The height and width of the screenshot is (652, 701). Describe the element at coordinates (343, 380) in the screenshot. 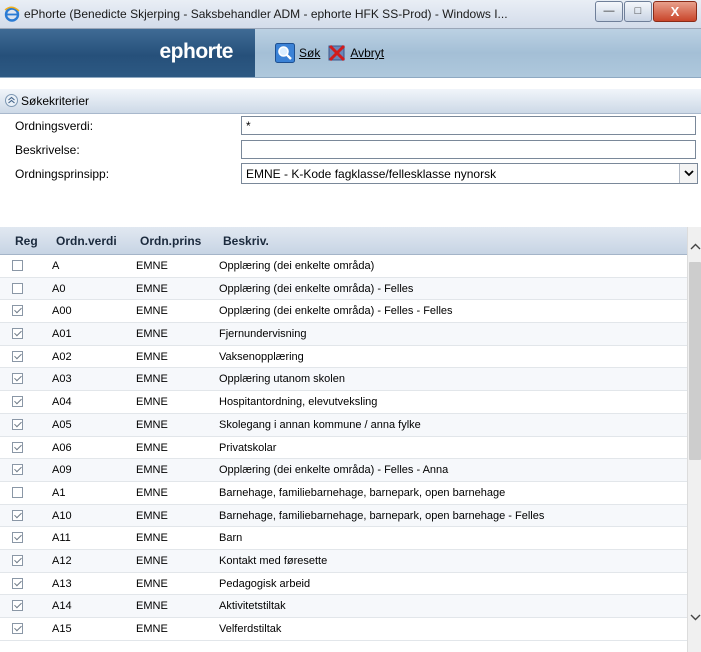

I see `table-row: A03 EMNE Opplæring utanom skolen` at that location.